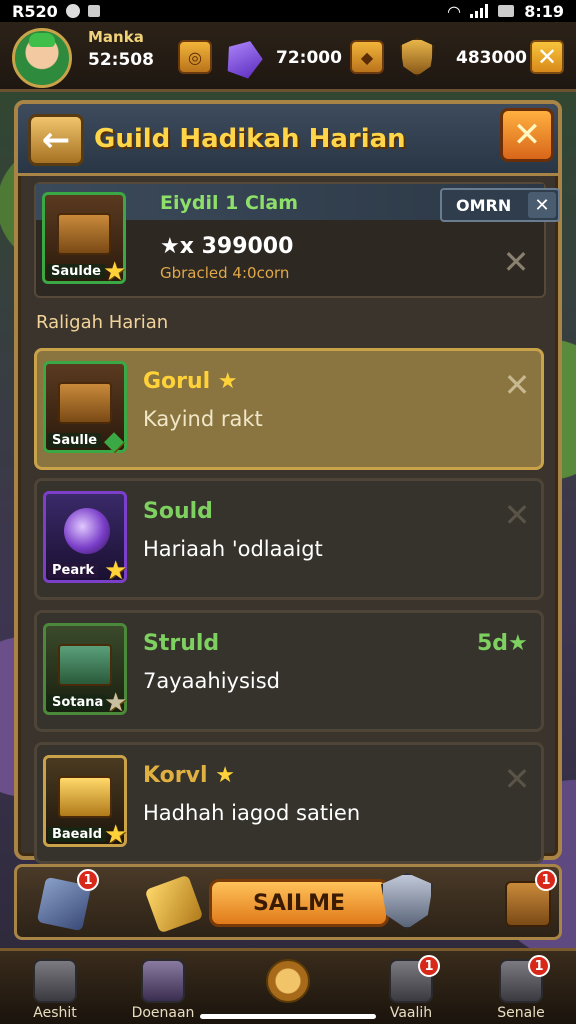 This screenshot has width=576, height=1024. What do you see at coordinates (116, 37) in the screenshot?
I see `player-name: Manka` at bounding box center [116, 37].